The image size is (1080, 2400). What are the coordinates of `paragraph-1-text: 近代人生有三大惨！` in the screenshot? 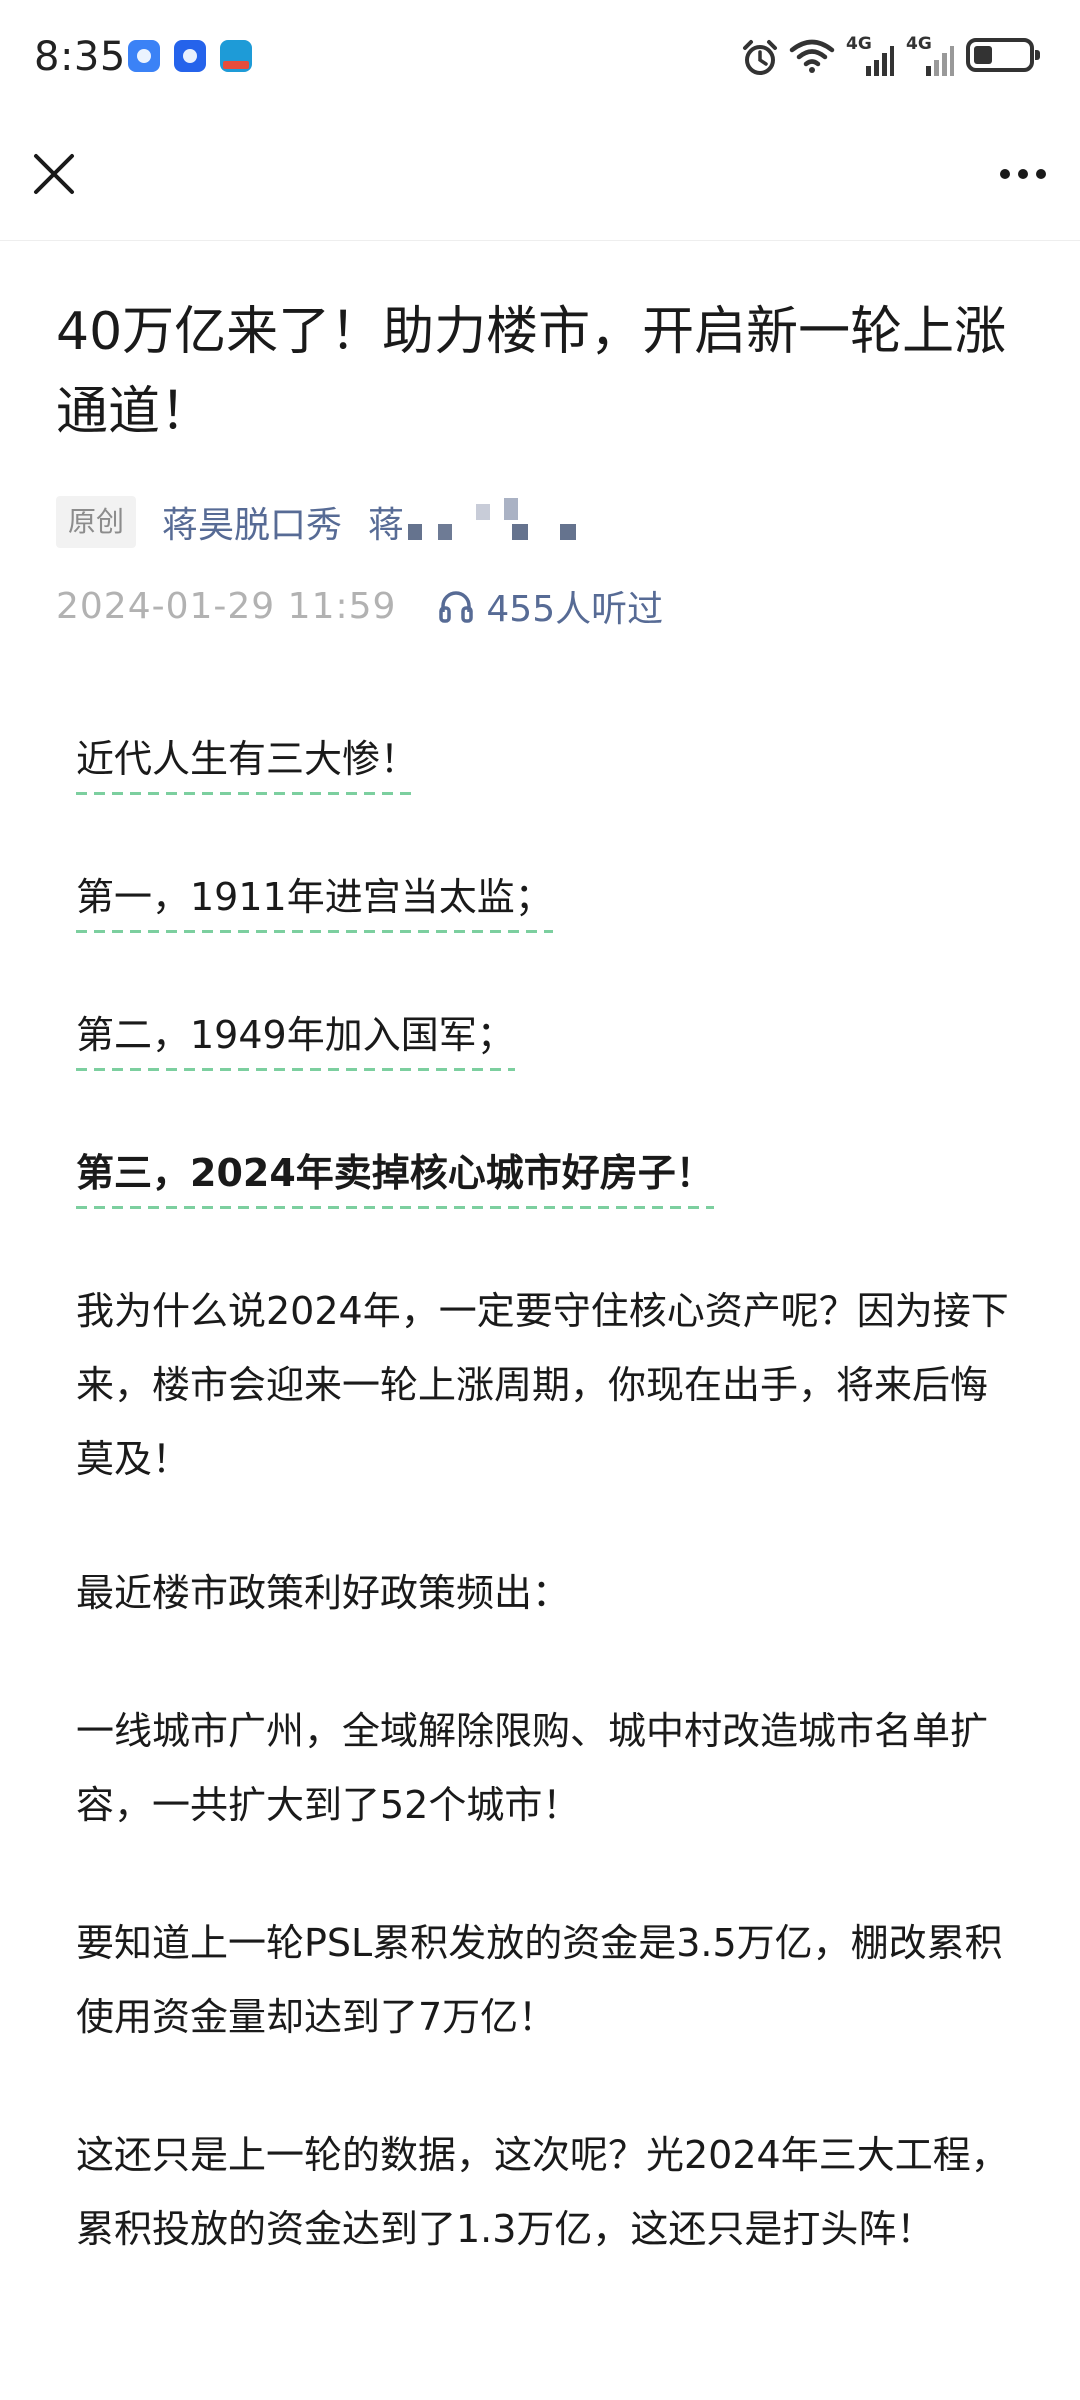 It's located at (247, 766).